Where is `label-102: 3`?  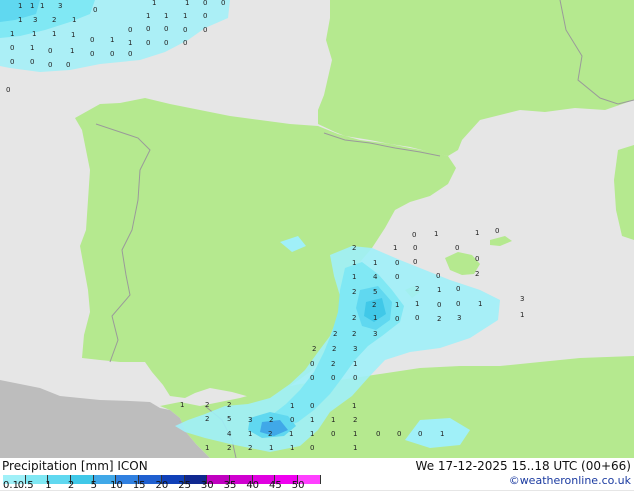
label-102: 3 is located at coordinates (250, 420).